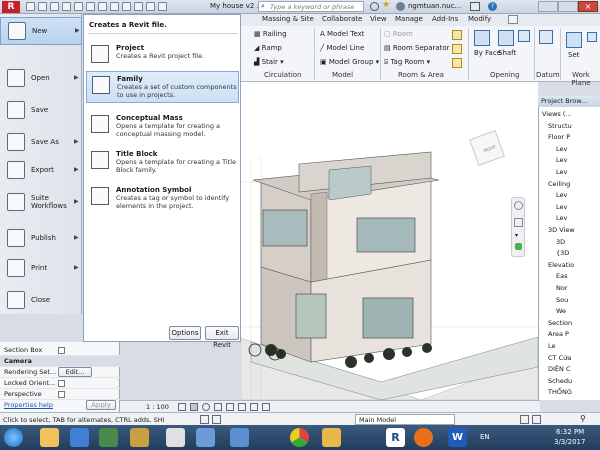  Describe the element at coordinates (560, 126) in the screenshot. I see `browser-node: Structu` at that location.